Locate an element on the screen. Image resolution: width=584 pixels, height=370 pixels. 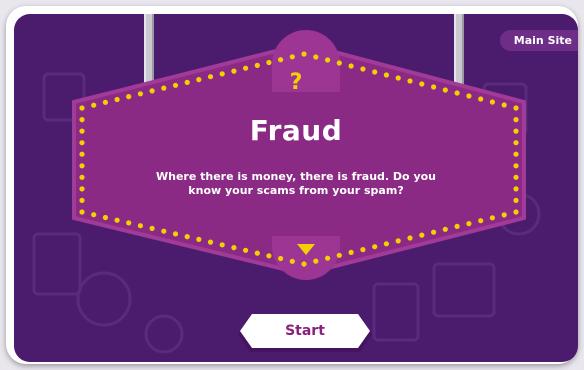
quiz-title: Fraud is located at coordinates (296, 130).